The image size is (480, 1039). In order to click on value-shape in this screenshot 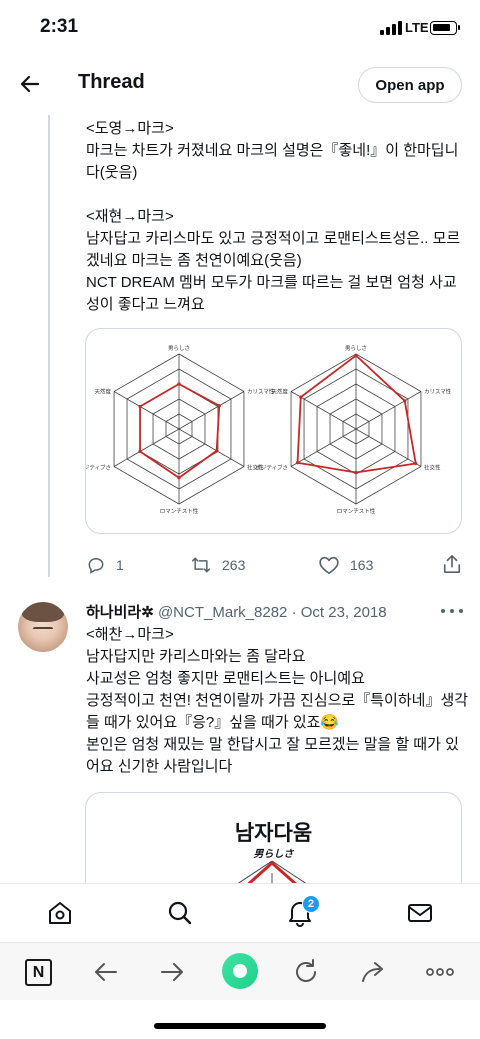, I will do `click(180, 430)`.